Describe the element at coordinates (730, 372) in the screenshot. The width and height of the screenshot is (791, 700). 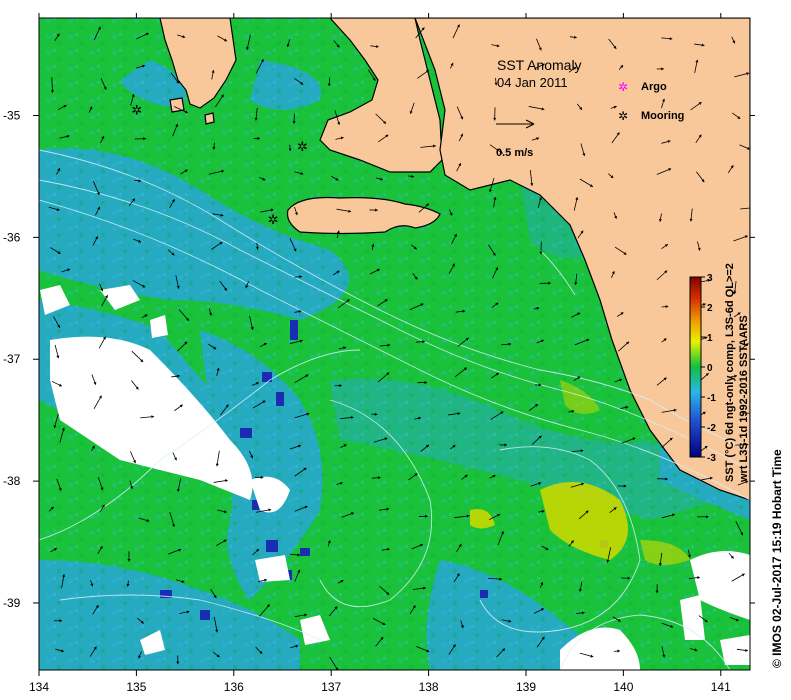
I see `colorbar-label-1: SST (°C) 6d ngt-only comp, L3S-6d QL>=2` at that location.